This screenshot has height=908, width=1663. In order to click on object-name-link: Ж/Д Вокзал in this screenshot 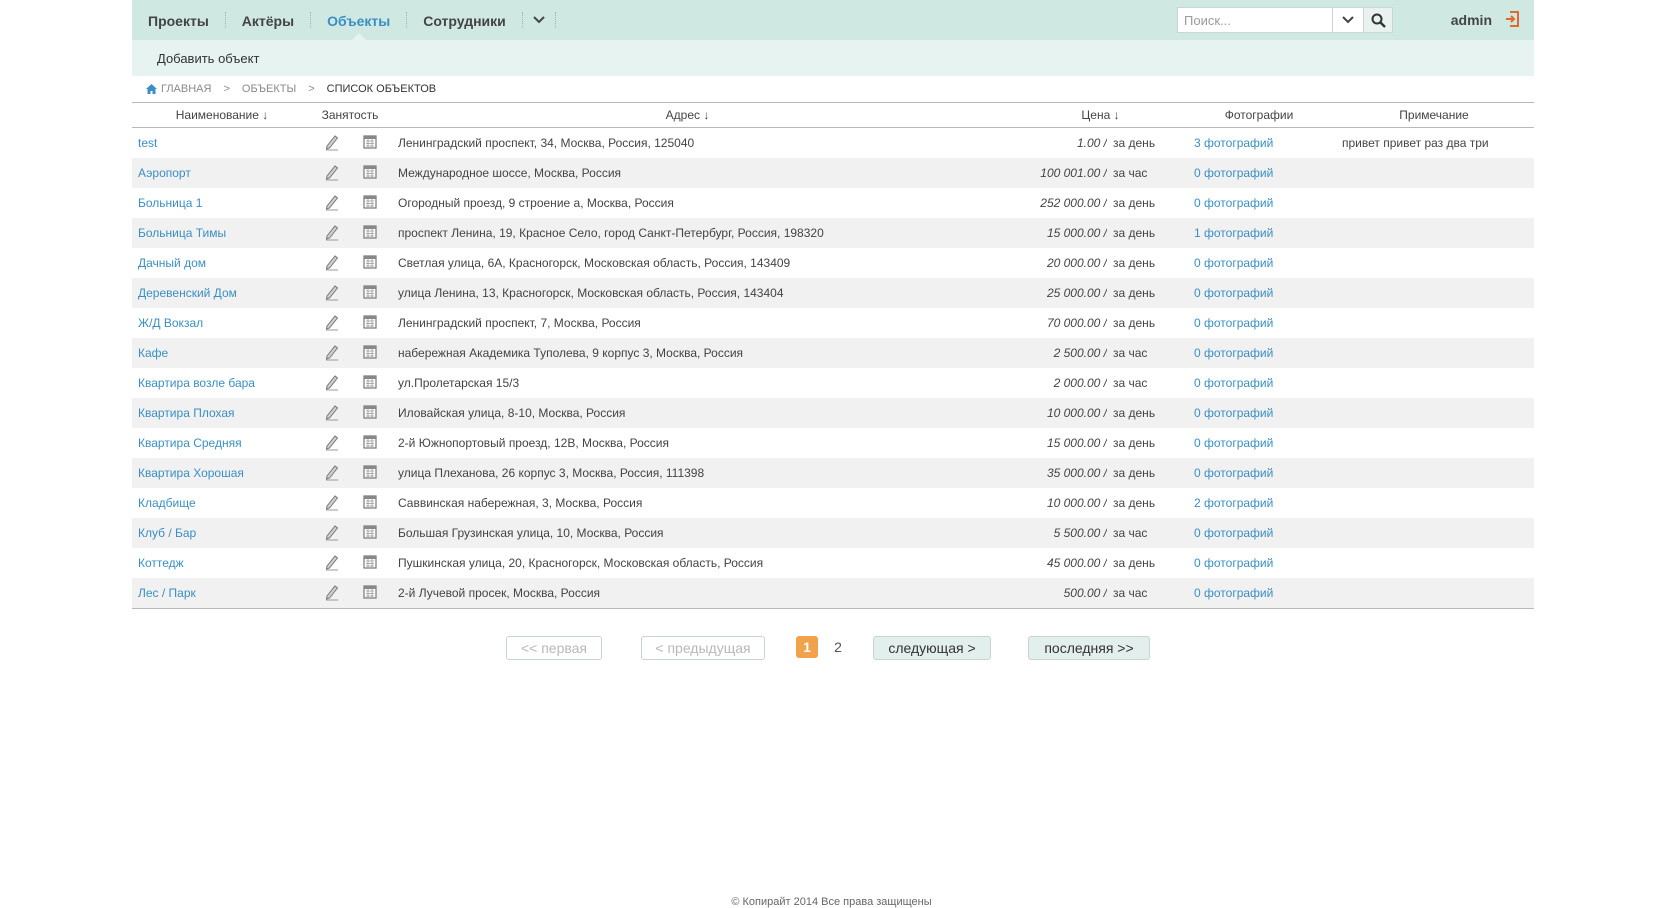, I will do `click(170, 323)`.